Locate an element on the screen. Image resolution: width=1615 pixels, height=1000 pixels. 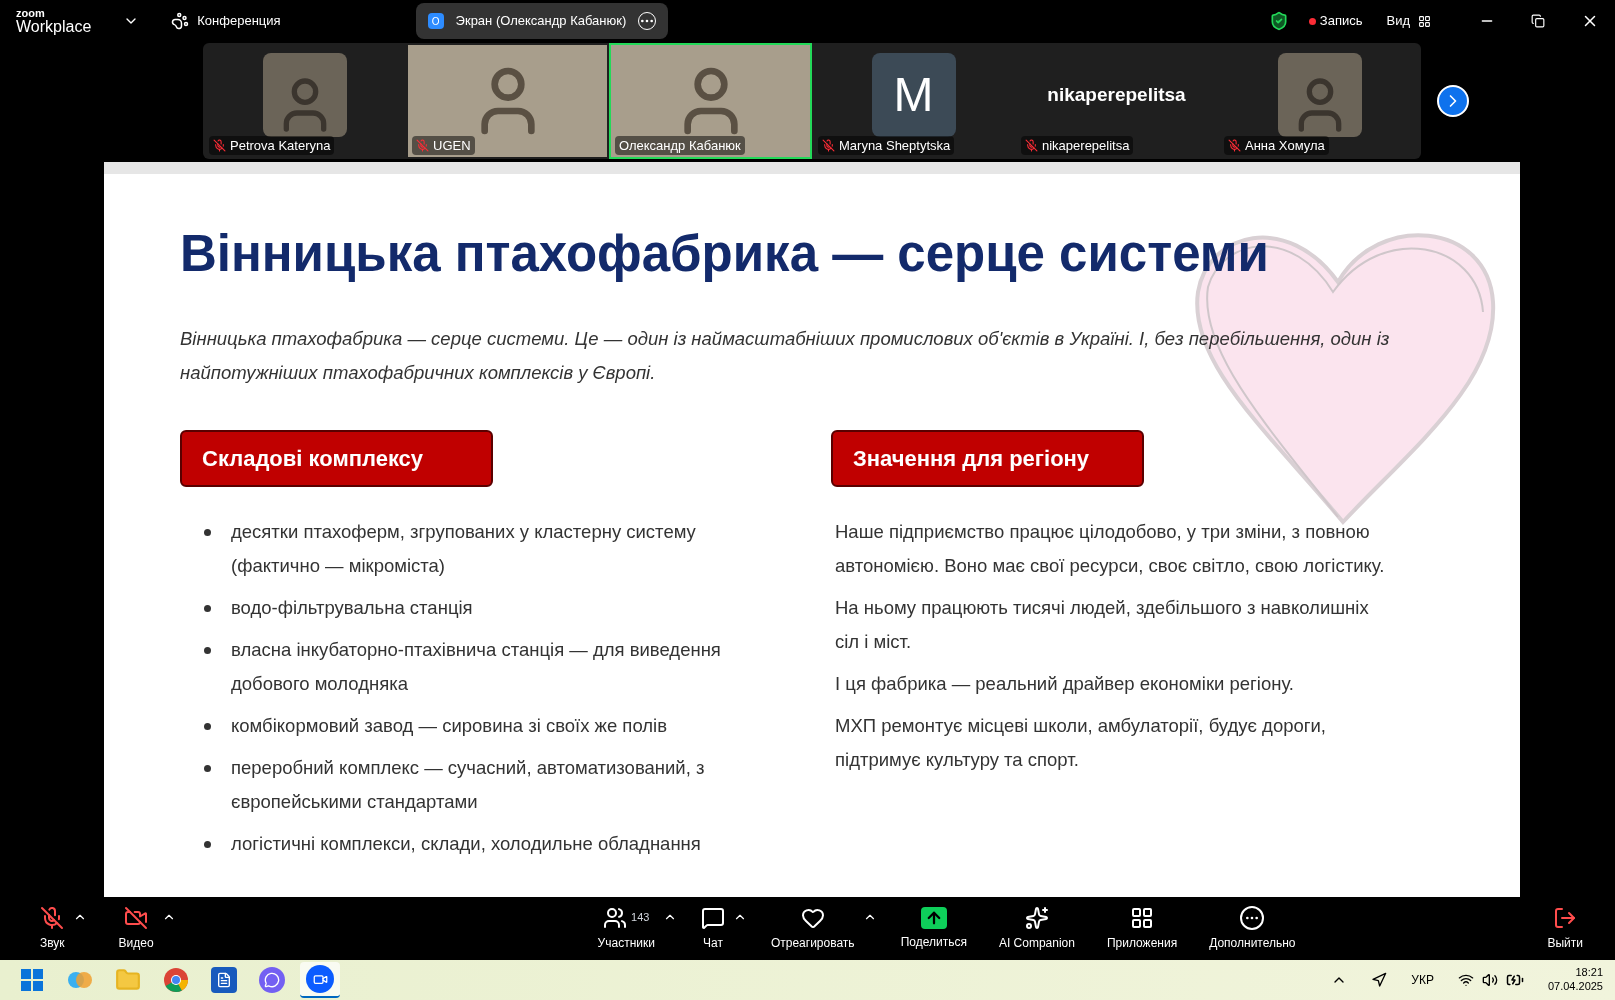
recording-button: Запись is located at coordinates (1335, 21).